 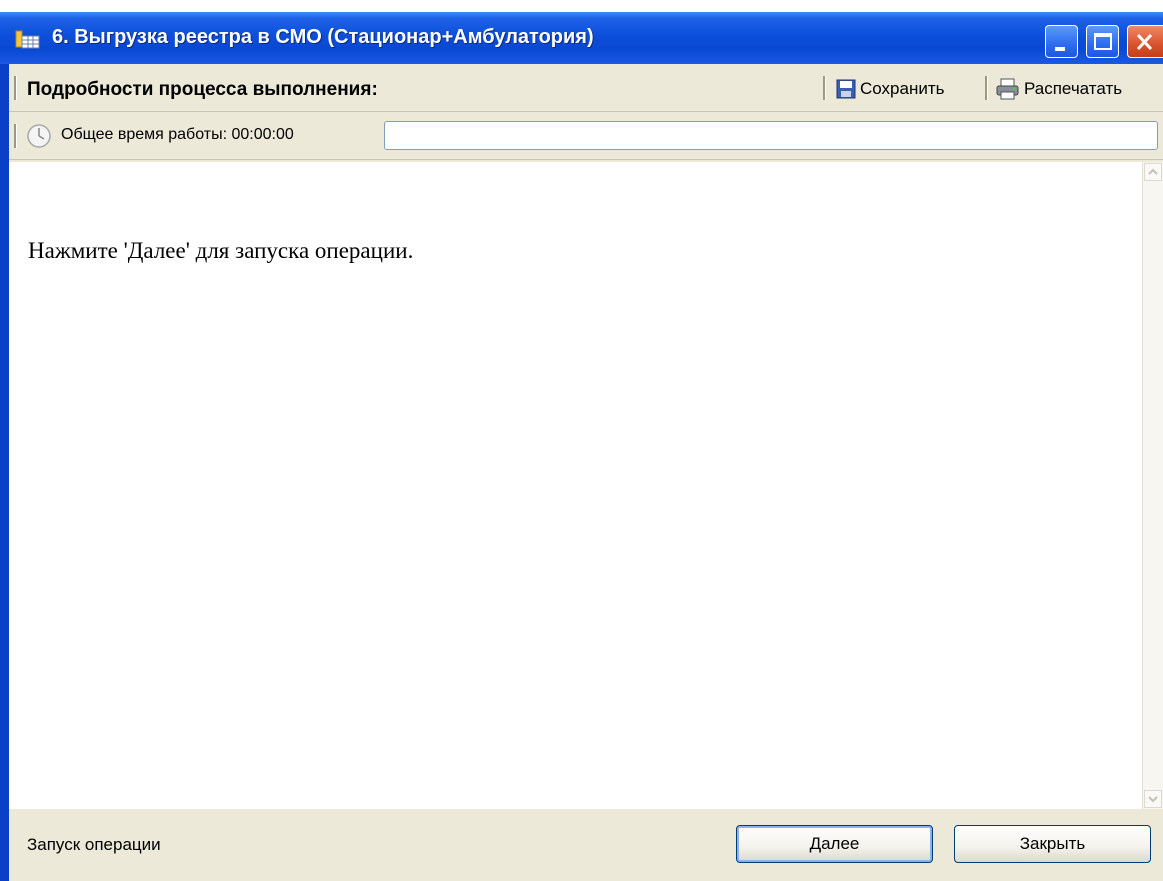 I want to click on details-title: Подробности процесса выполнения:, so click(x=202, y=89).